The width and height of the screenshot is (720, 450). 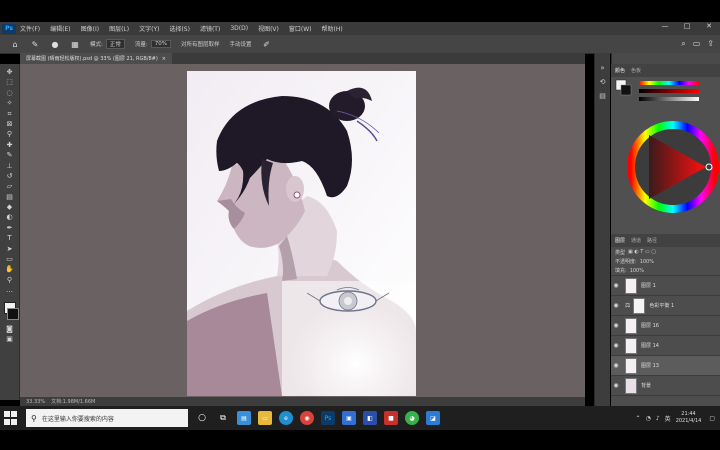 What do you see at coordinates (10, 207) in the screenshot?
I see `blur-tool-icon: ◆` at bounding box center [10, 207].